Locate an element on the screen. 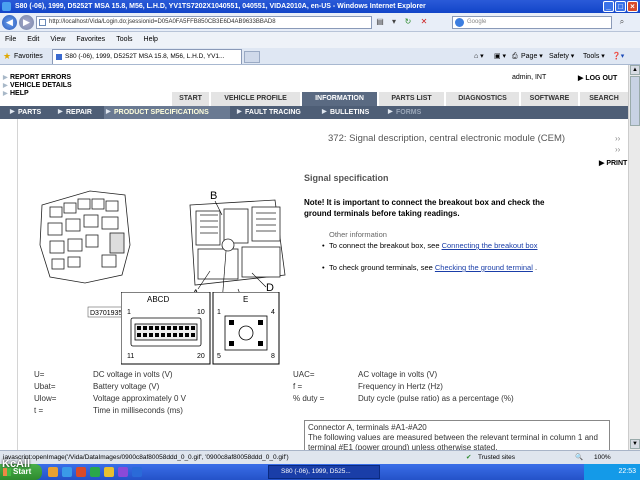  page-menu: Page ▾ is located at coordinates (532, 56).